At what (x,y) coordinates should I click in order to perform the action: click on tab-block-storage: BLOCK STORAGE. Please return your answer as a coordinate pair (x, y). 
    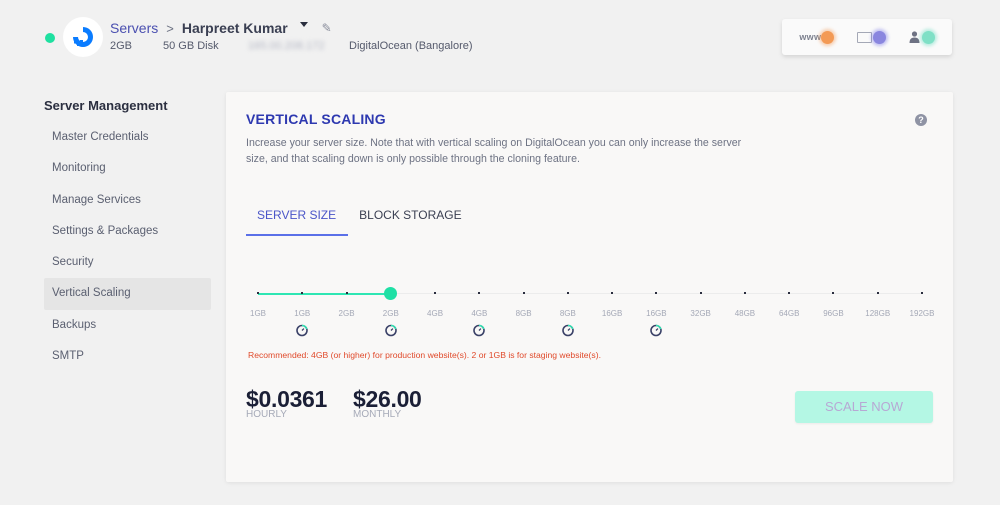
    Looking at the image, I should click on (410, 219).